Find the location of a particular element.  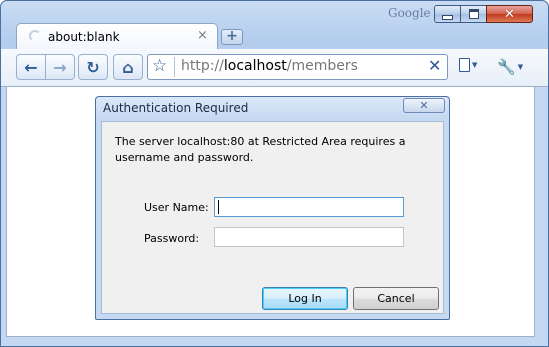

wrench-menu-button: 🔧 ▼ is located at coordinates (510, 67).